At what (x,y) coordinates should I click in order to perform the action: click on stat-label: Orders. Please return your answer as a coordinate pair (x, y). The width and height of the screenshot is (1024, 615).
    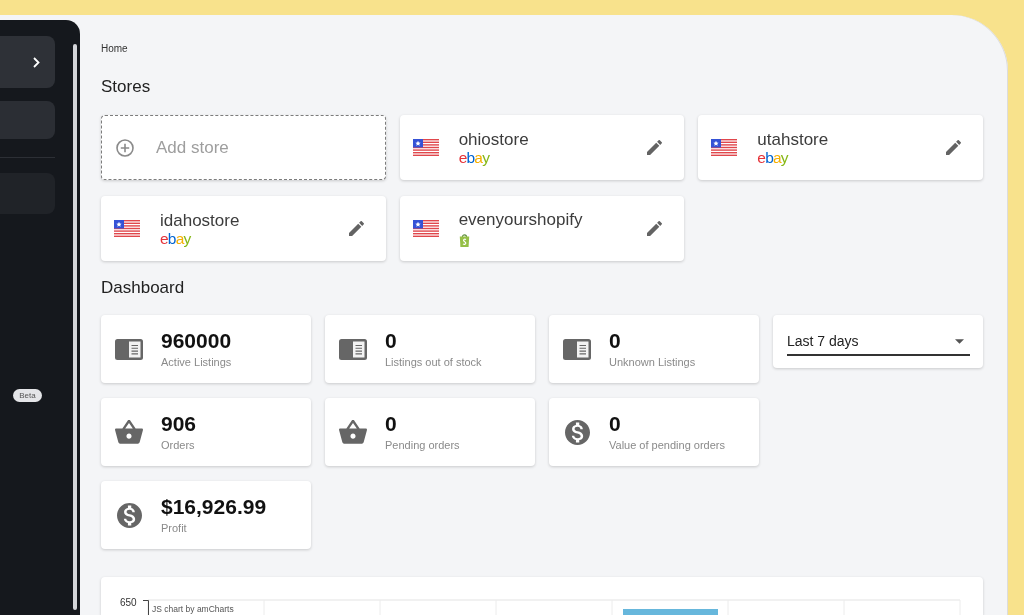
    Looking at the image, I should click on (178, 445).